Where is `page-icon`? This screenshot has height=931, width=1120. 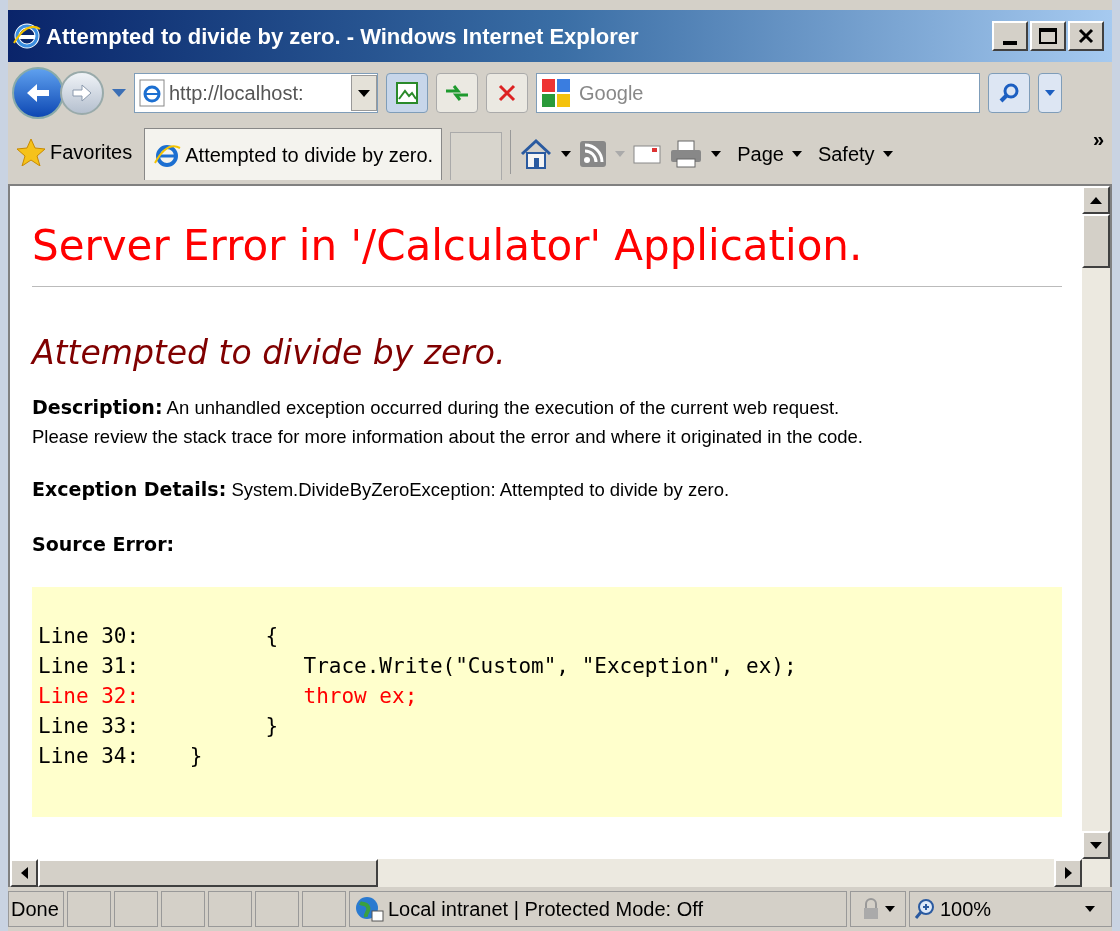 page-icon is located at coordinates (152, 93).